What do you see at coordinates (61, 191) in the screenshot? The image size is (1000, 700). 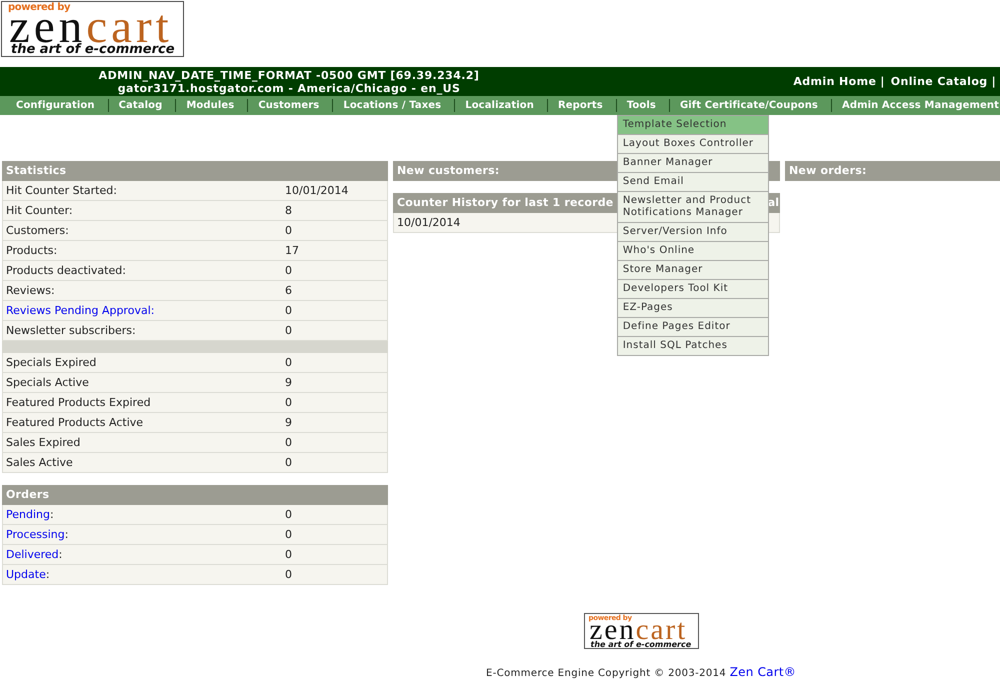 I see `table-cell-text: Hit Counter Started:` at bounding box center [61, 191].